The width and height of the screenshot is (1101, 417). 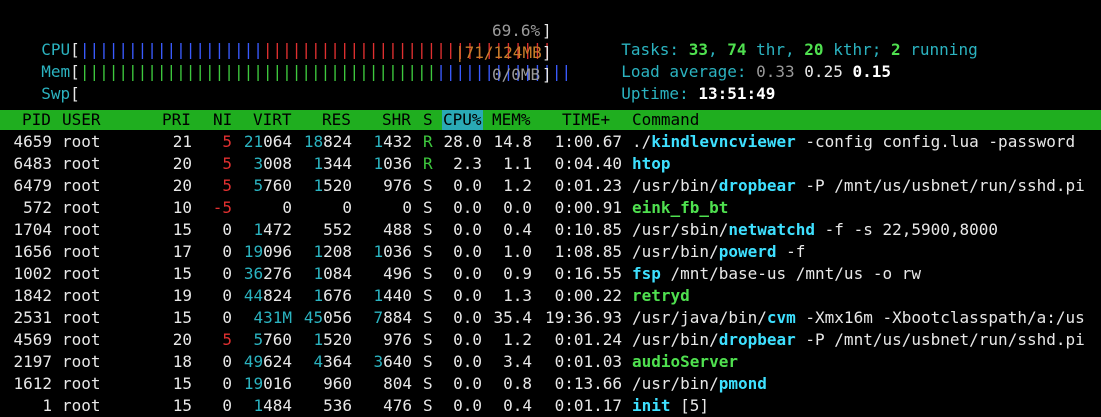 What do you see at coordinates (588, 383) in the screenshot?
I see `process-time: 0:13.66` at bounding box center [588, 383].